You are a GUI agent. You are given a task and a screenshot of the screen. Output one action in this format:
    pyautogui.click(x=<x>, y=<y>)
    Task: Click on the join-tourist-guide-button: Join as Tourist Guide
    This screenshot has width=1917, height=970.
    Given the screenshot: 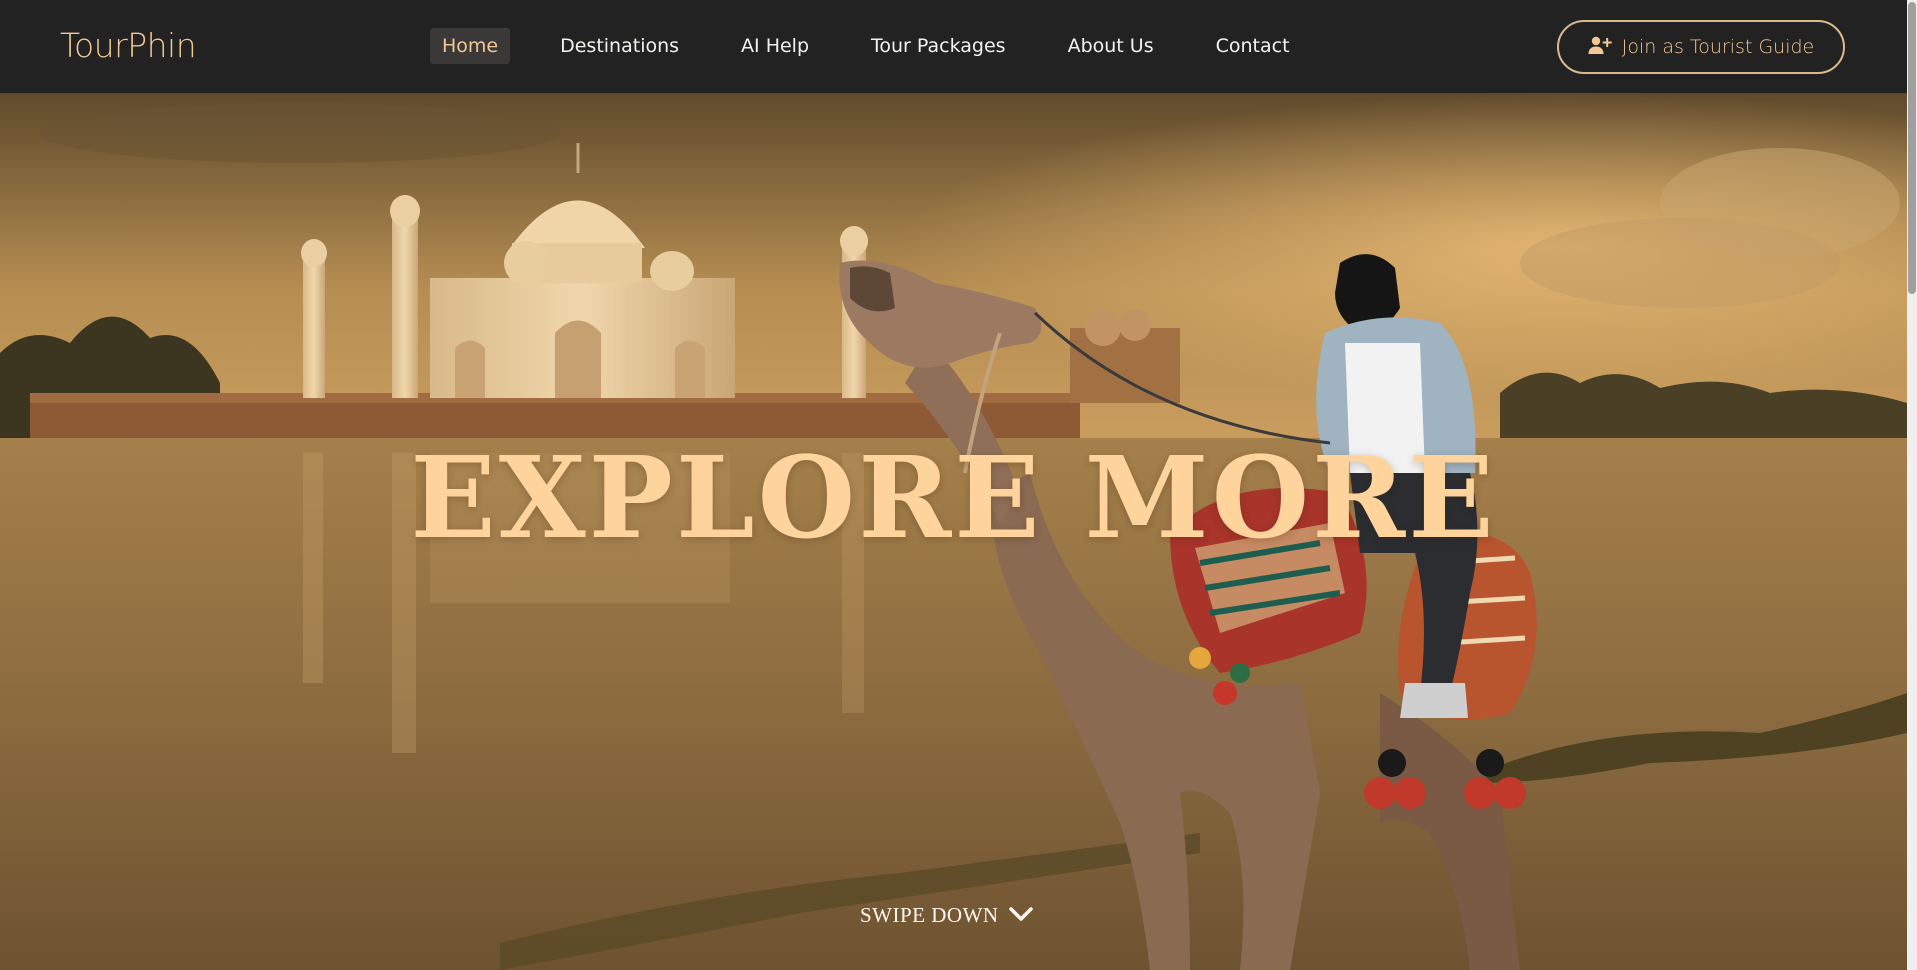 What is the action you would take?
    pyautogui.click(x=1701, y=47)
    